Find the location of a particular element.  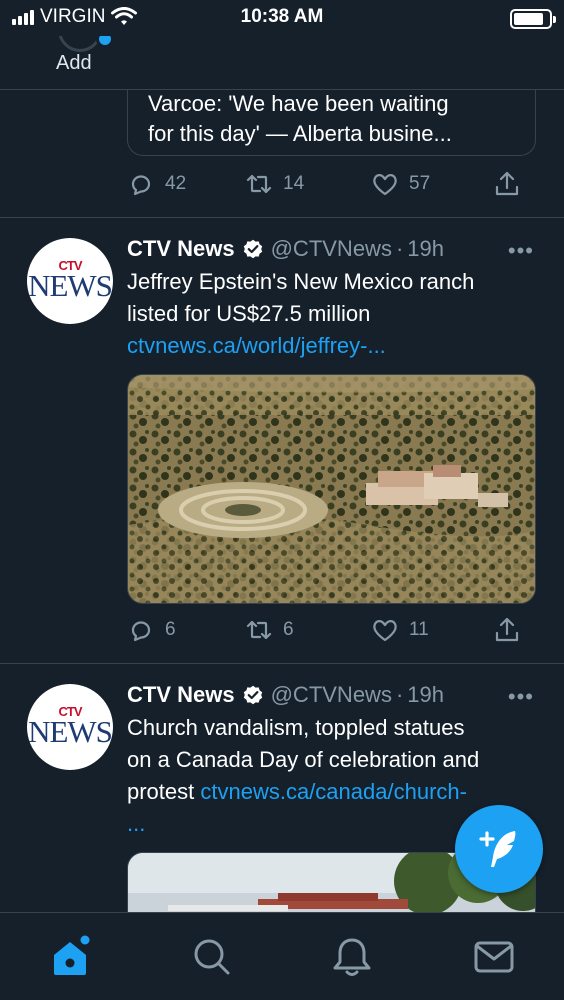

retweet-button: 14 is located at coordinates (274, 184).